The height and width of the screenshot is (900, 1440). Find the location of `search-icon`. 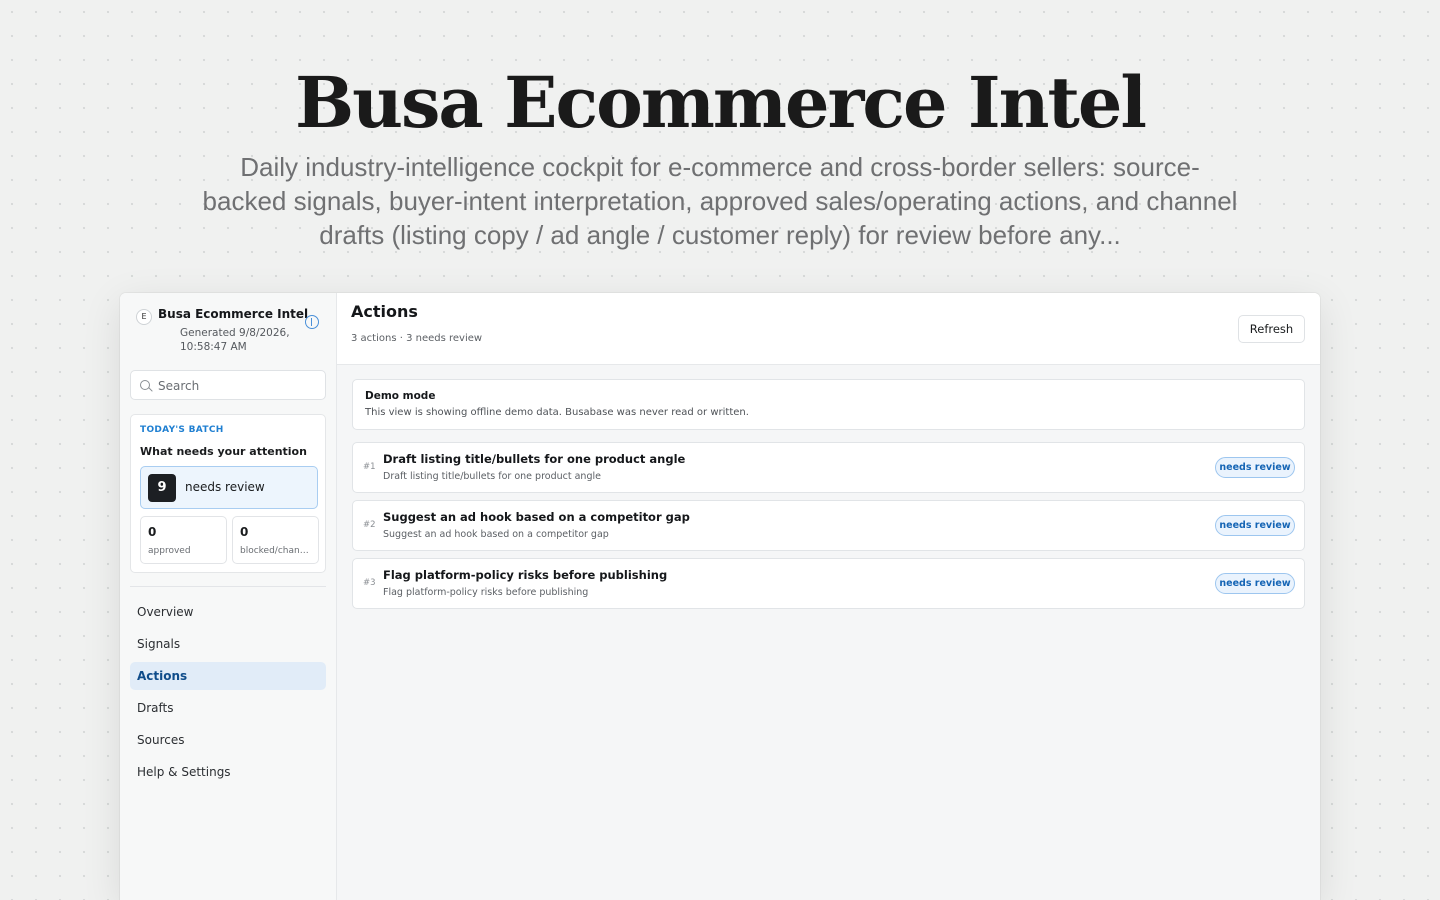

search-icon is located at coordinates (145, 385).